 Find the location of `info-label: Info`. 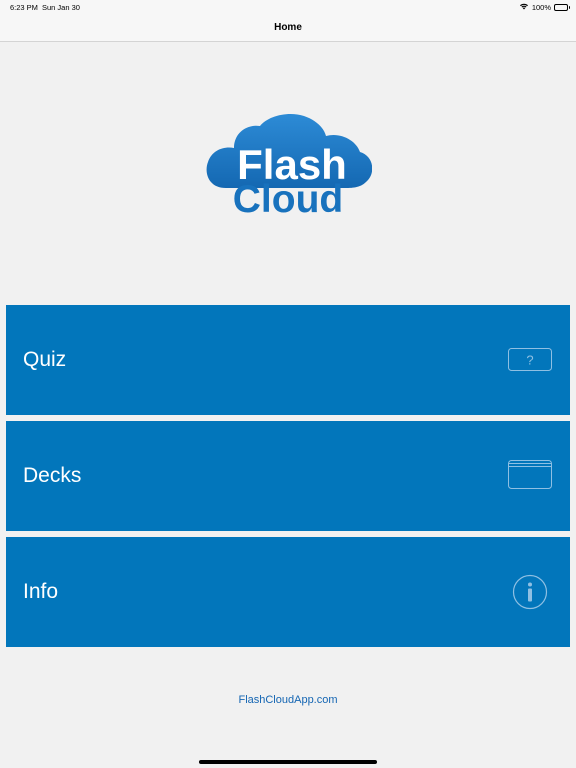

info-label: Info is located at coordinates (41, 591).